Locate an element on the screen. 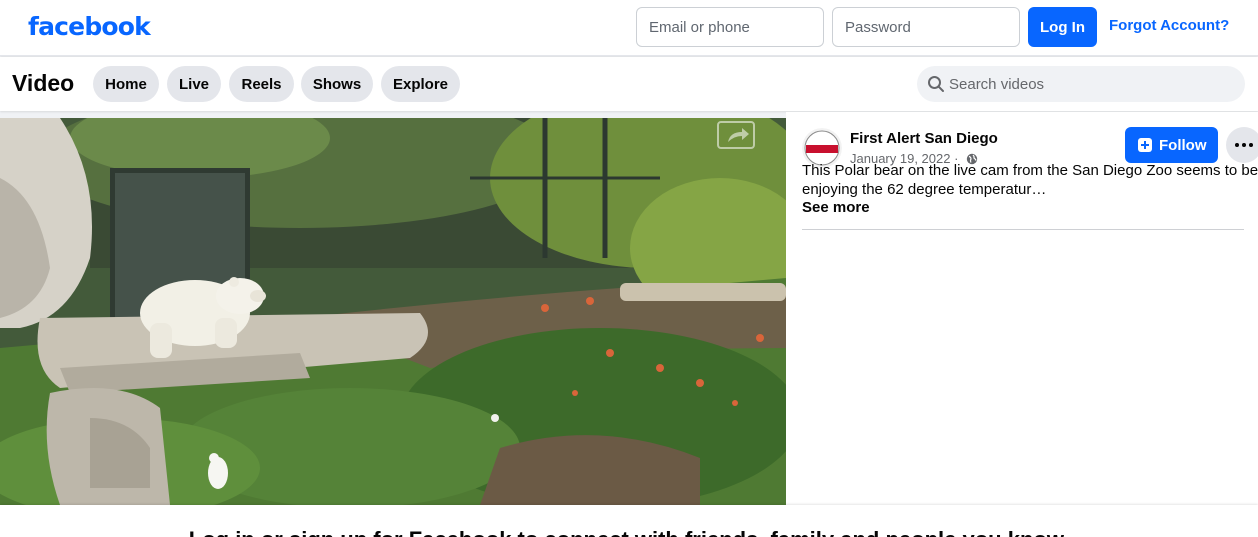 This screenshot has width=1258, height=537. add-page-icon is located at coordinates (1145, 145).